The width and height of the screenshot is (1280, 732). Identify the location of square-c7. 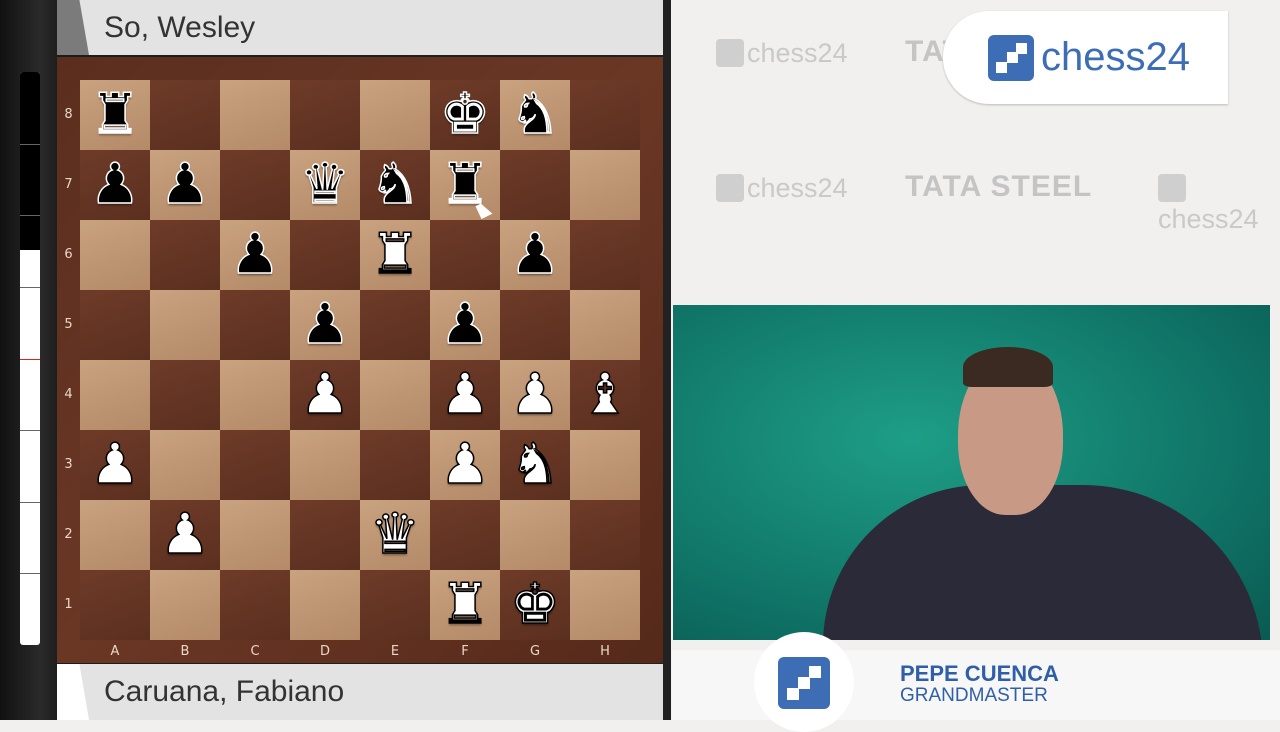
(255, 185).